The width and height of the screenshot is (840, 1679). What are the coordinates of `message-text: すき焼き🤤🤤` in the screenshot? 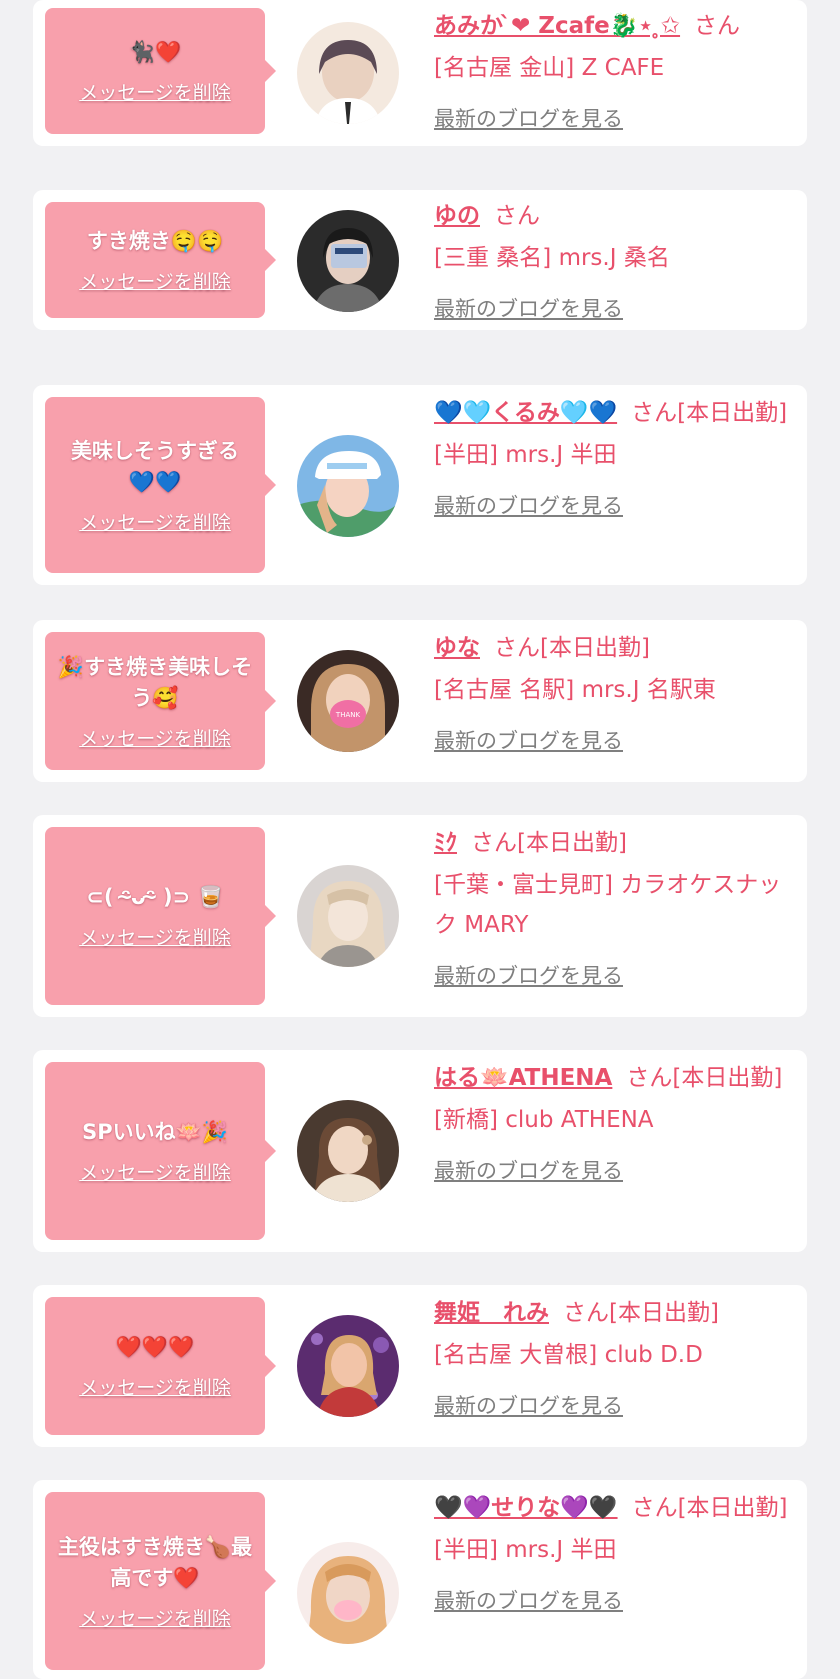 It's located at (155, 241).